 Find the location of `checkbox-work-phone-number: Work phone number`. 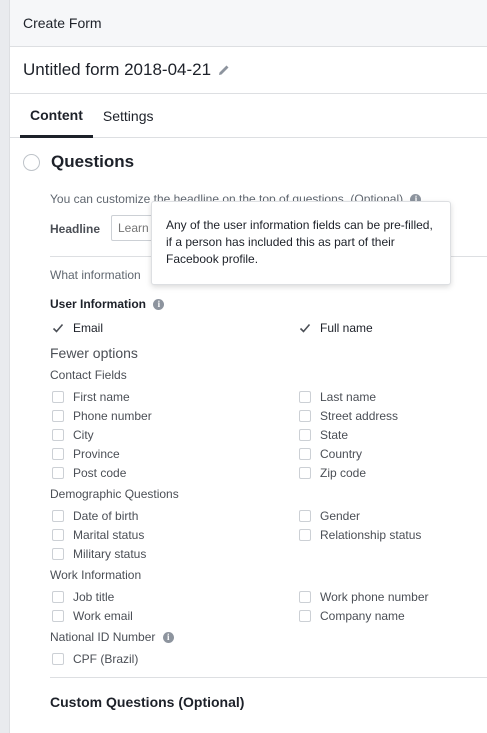

checkbox-work-phone-number: Work phone number is located at coordinates (364, 597).